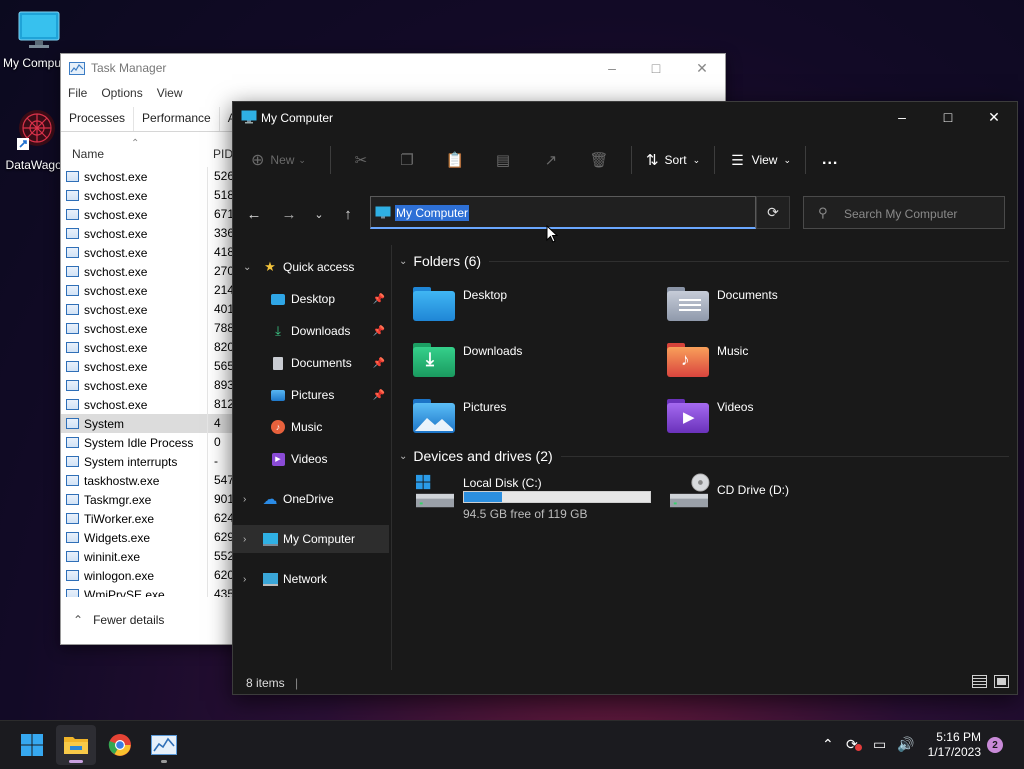 This screenshot has width=1024, height=769. Describe the element at coordinates (483, 456) in the screenshot. I see `drives-header-label: Devices and drives (2)` at that location.